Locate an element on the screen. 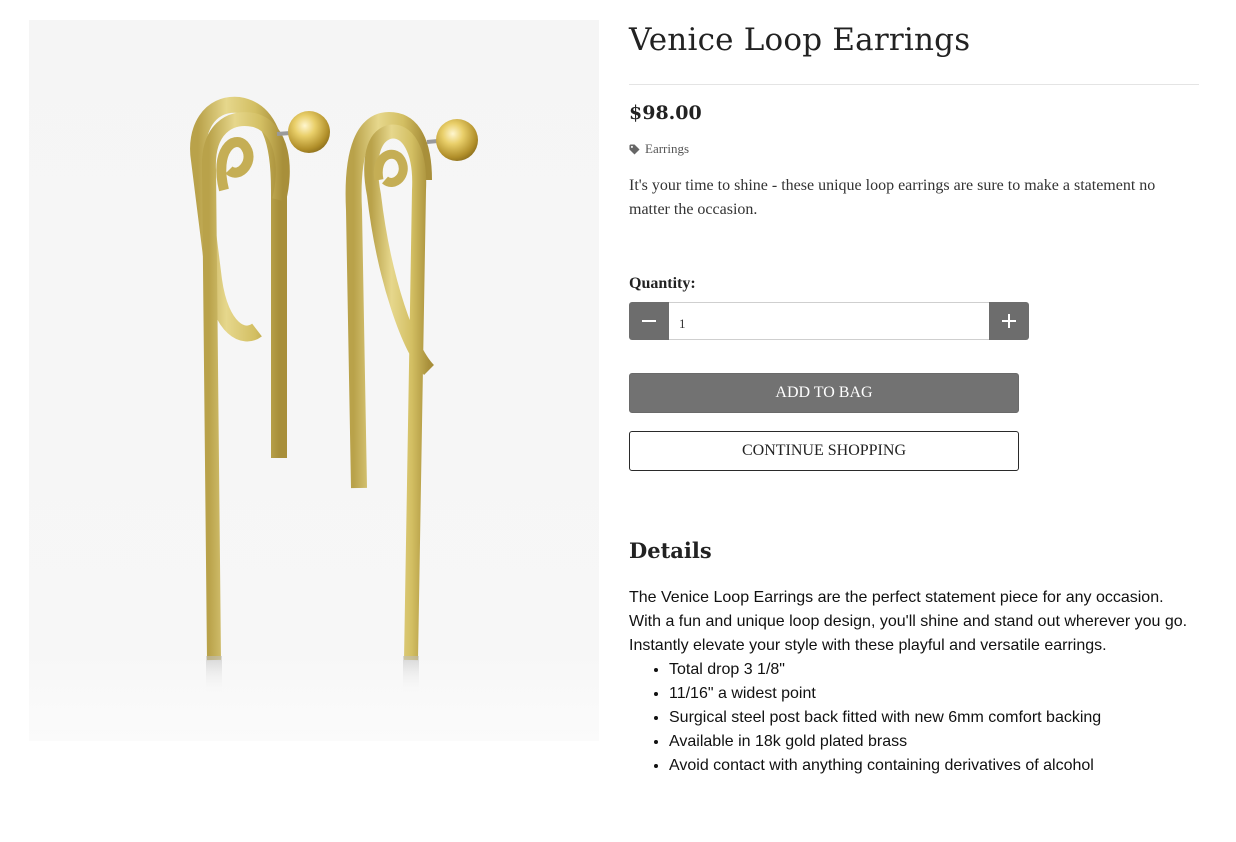 This screenshot has width=1236, height=842. details-list-item: Available in 18k gold plated brass is located at coordinates (934, 742).